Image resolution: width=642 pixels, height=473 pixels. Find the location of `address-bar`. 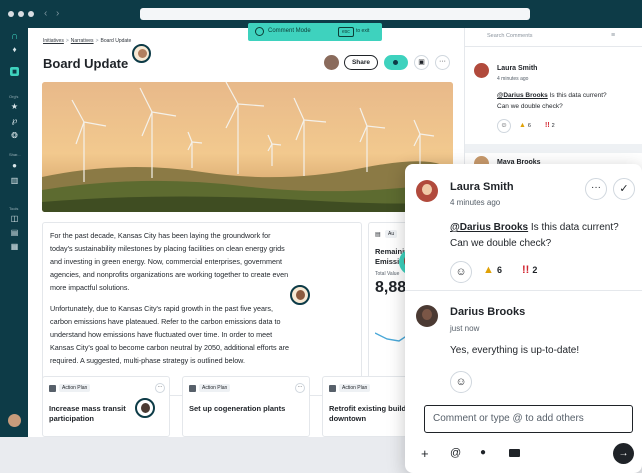

address-bar is located at coordinates (335, 14).